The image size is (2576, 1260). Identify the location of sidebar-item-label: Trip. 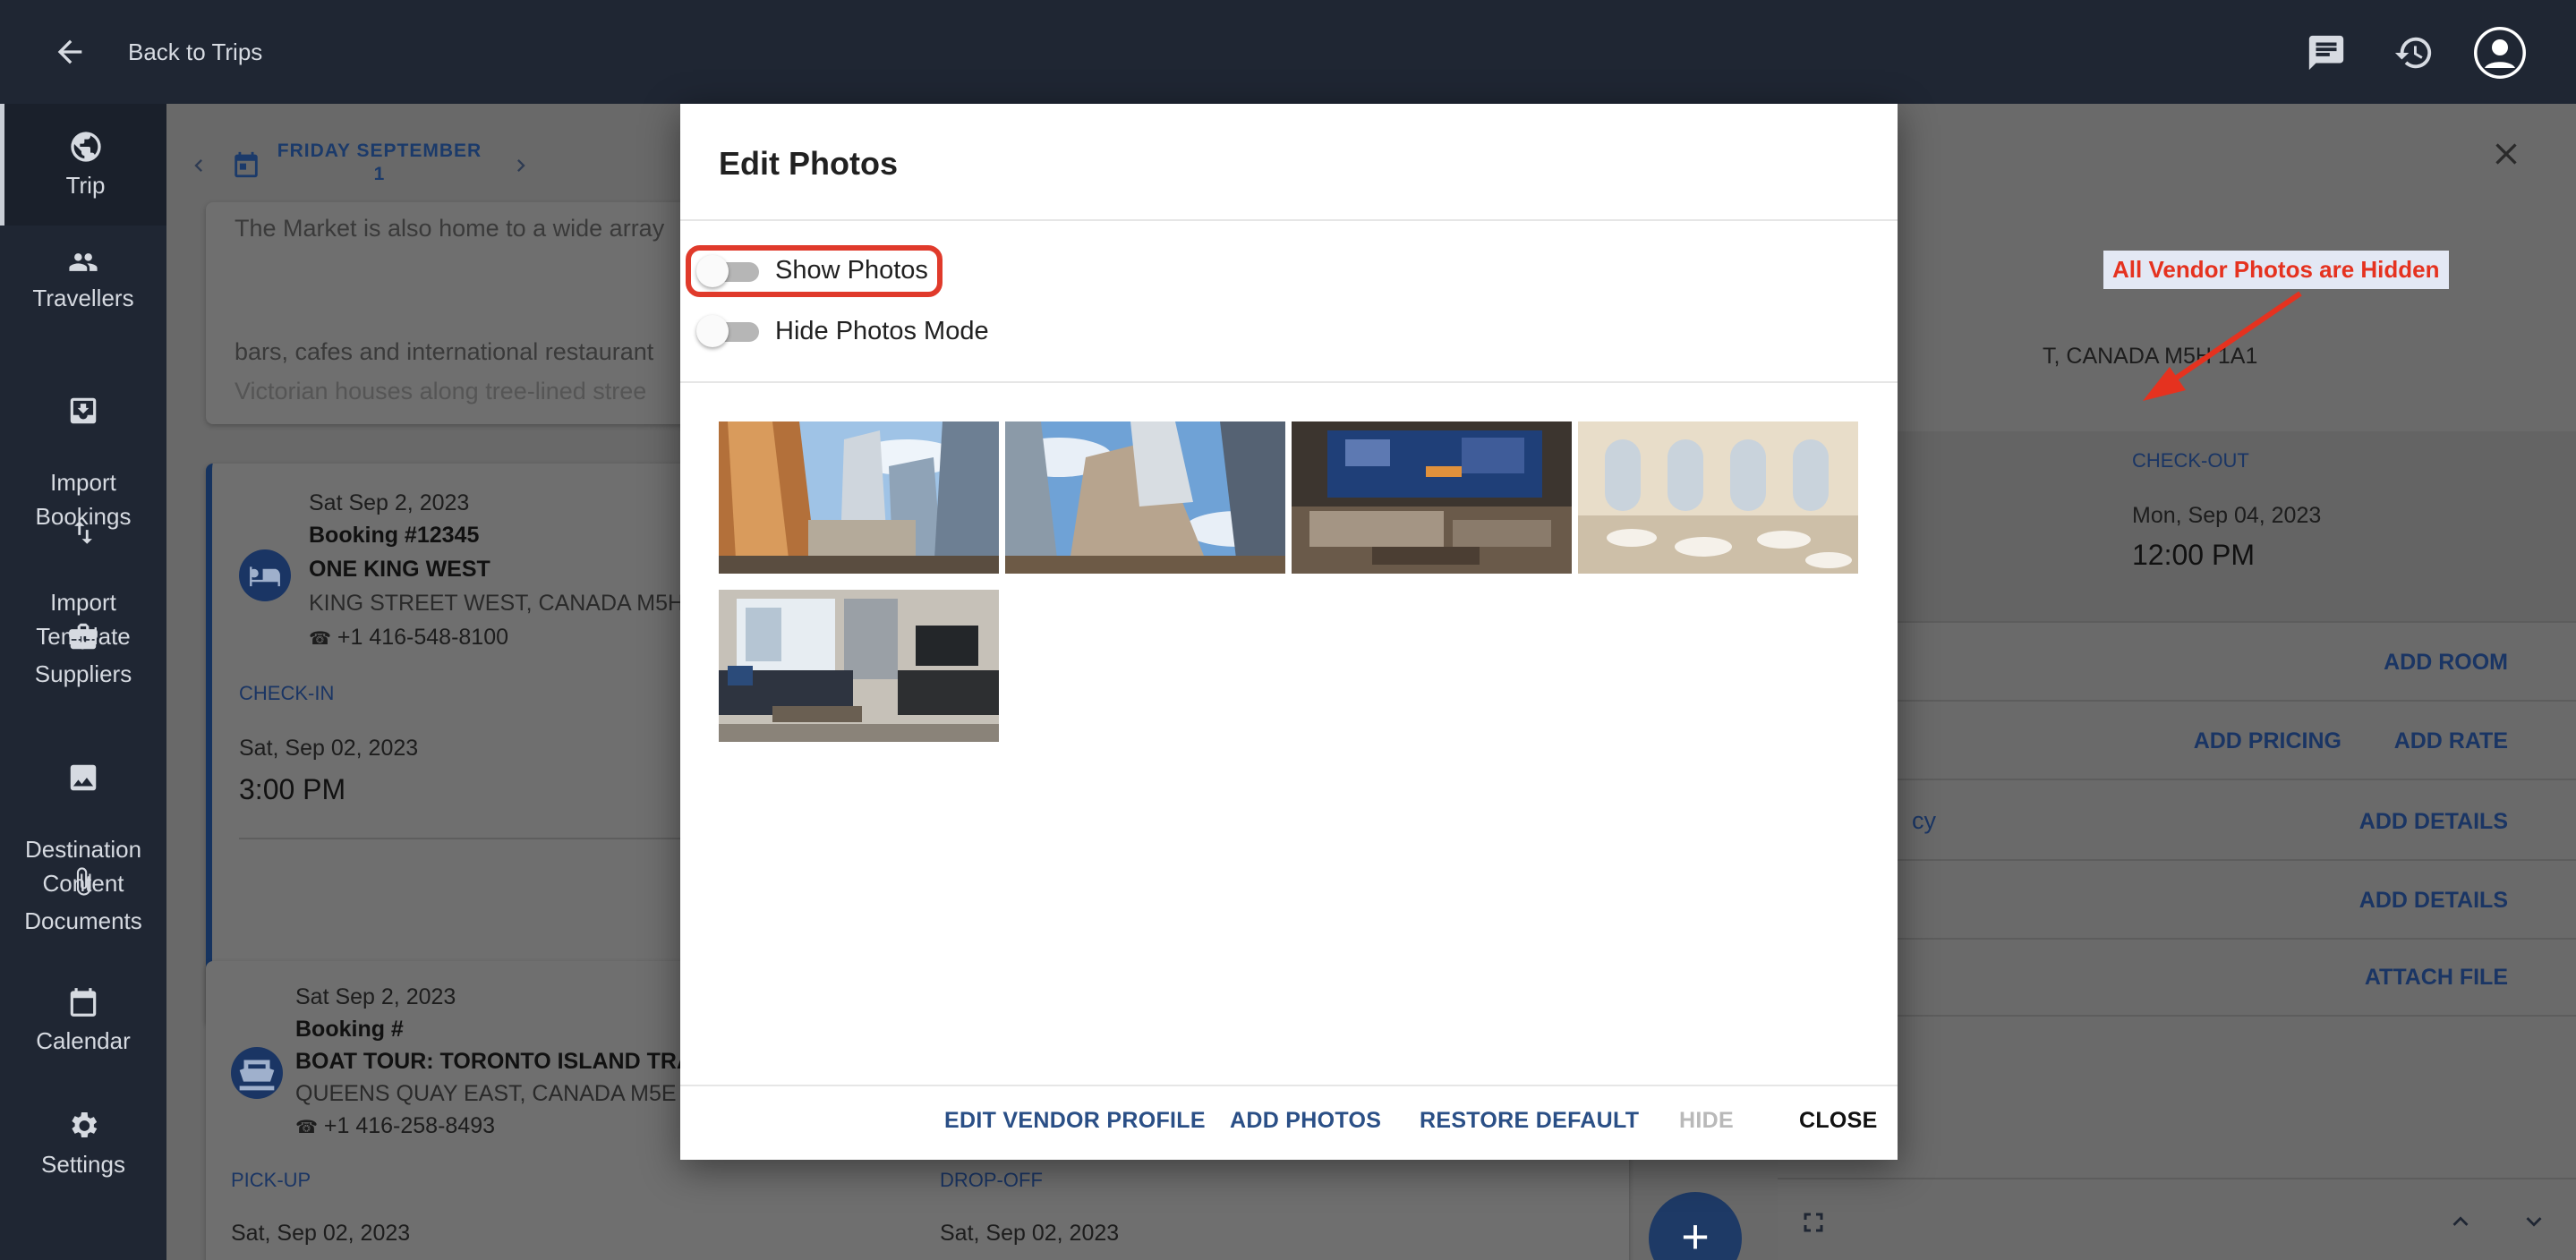
(85, 185).